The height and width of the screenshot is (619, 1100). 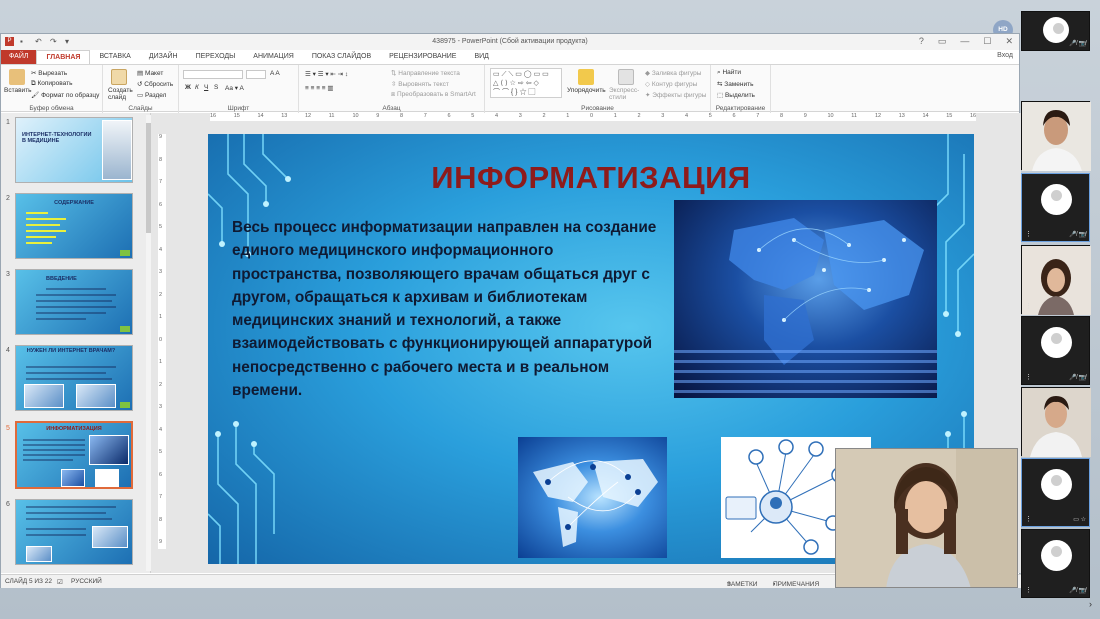 I want to click on tab-transitions: ПЕРЕХОДЫ, so click(x=216, y=57).